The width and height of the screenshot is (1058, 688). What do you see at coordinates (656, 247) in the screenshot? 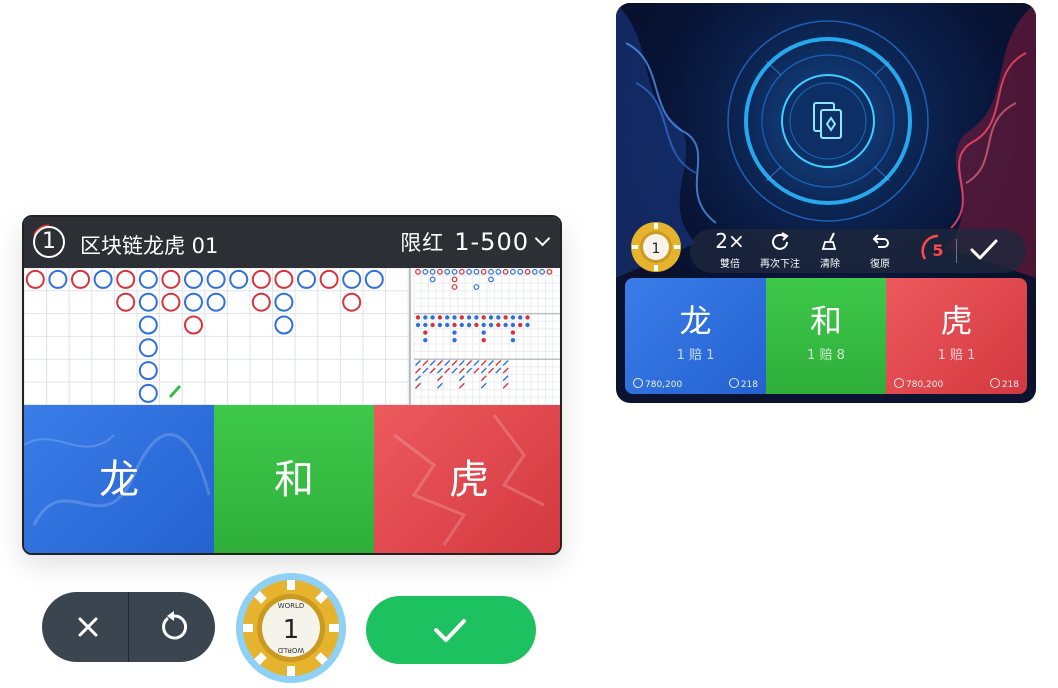
I see `chip-selector-small: 1` at bounding box center [656, 247].